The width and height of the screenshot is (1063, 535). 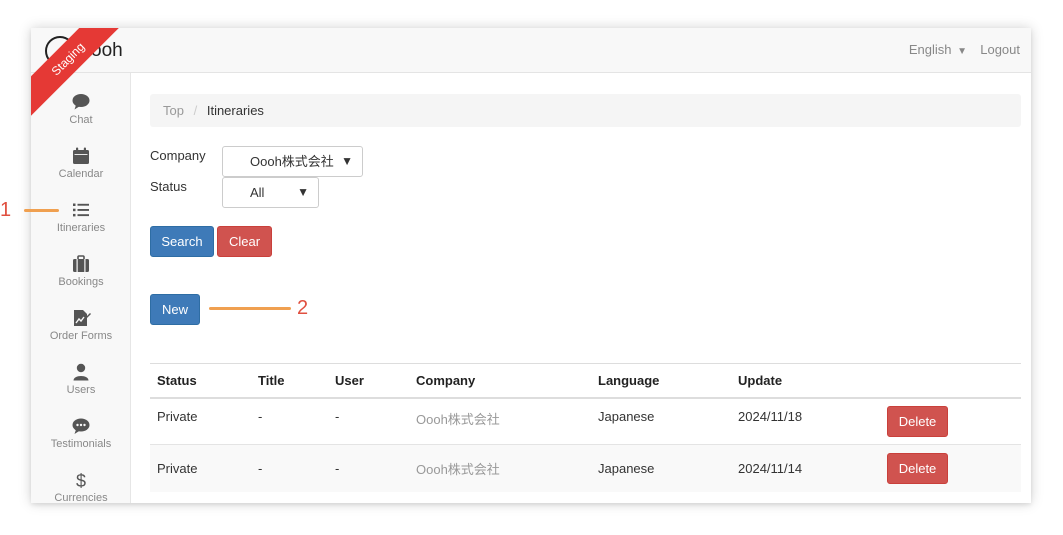 I want to click on sidebar-item-label: Currencies, so click(x=81, y=497).